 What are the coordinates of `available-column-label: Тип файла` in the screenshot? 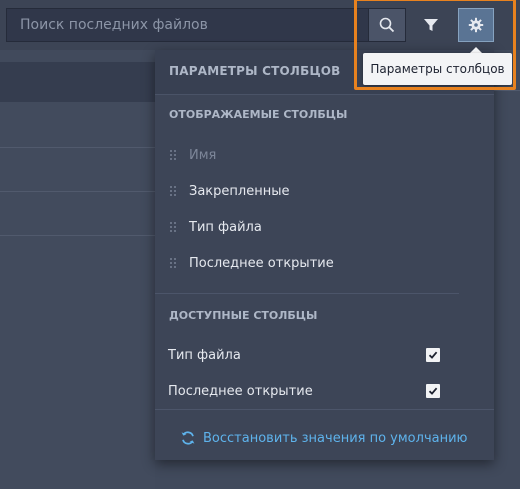 It's located at (204, 355).